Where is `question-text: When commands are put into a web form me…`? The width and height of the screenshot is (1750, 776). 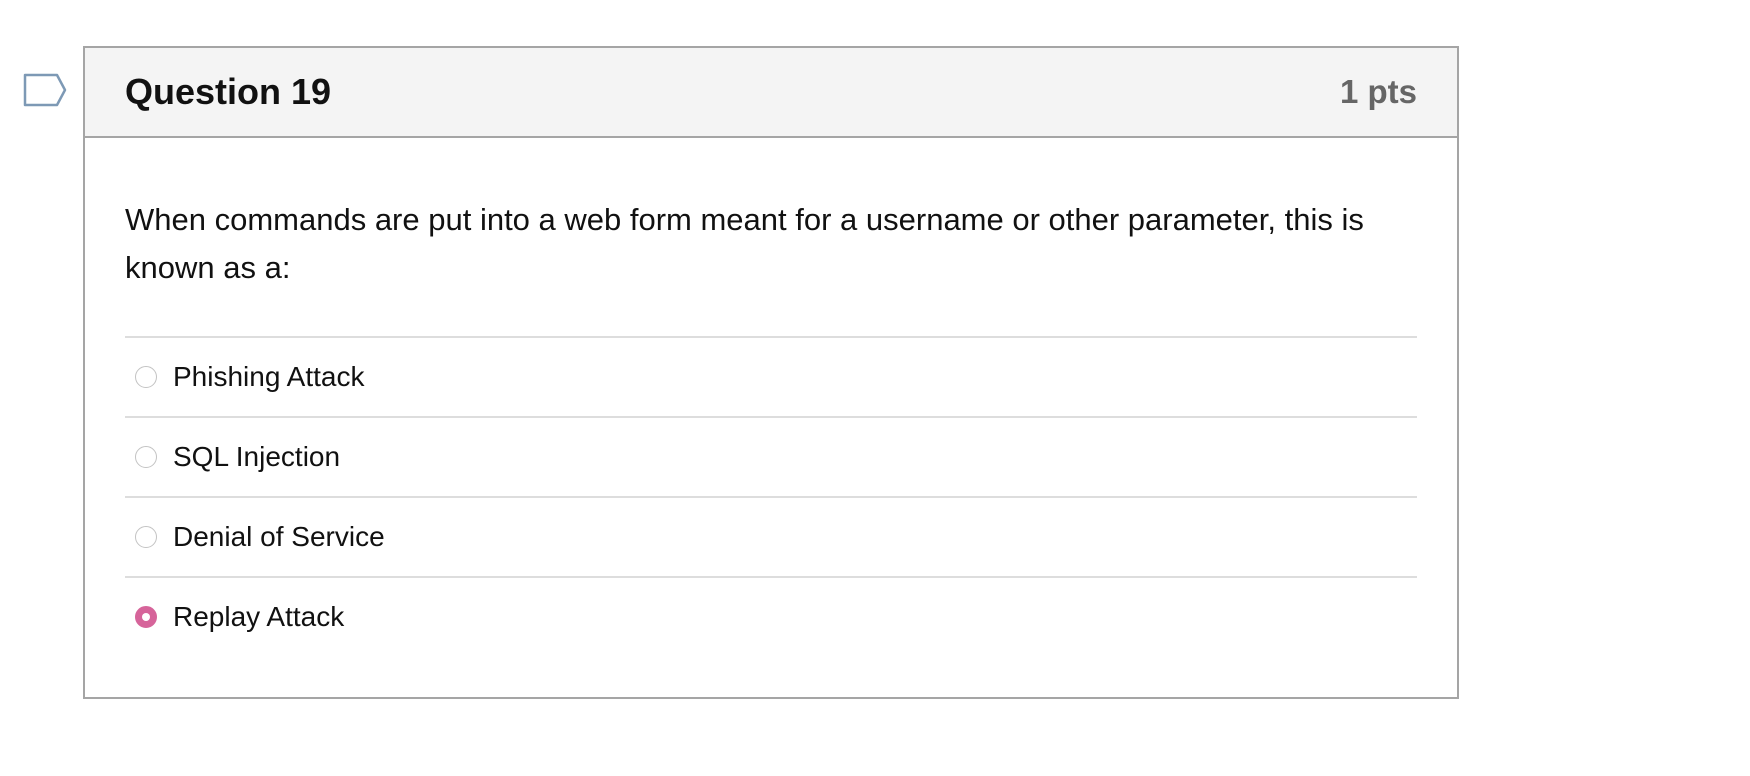 question-text: When commands are put into a web form me… is located at coordinates (744, 243).